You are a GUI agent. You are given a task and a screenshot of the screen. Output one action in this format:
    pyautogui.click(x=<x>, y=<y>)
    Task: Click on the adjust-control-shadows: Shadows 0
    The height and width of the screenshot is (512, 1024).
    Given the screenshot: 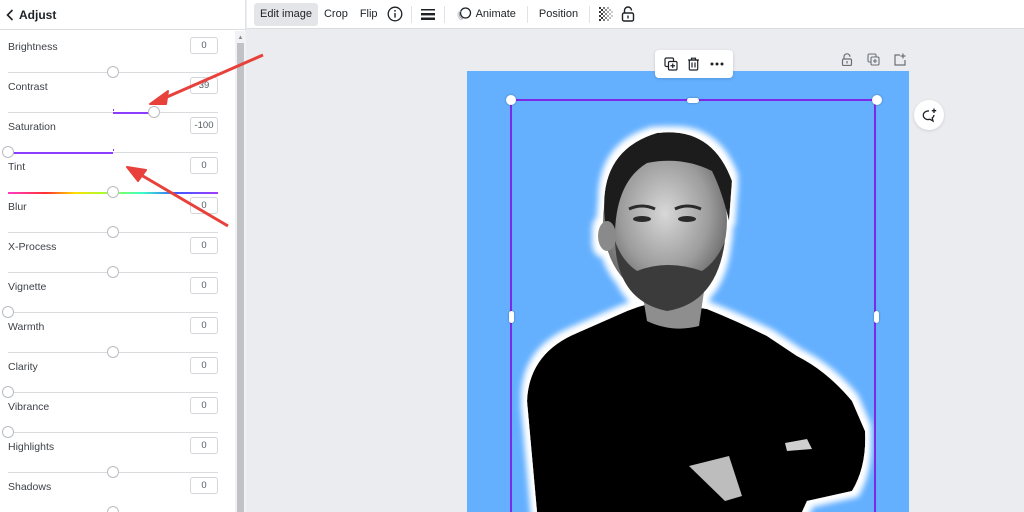 What is the action you would take?
    pyautogui.click(x=117, y=489)
    